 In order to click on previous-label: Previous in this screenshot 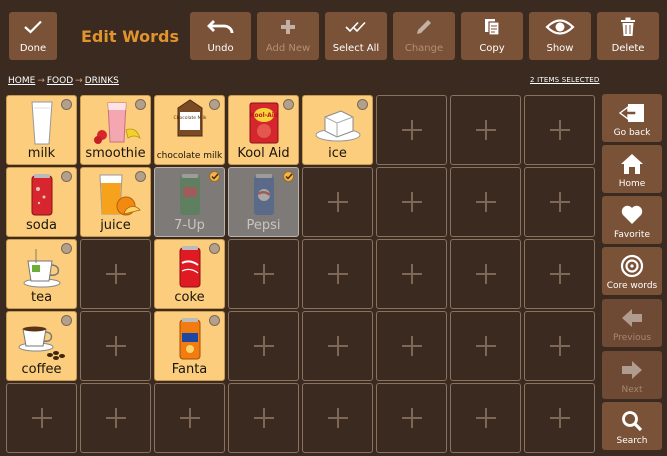, I will do `click(632, 338)`.